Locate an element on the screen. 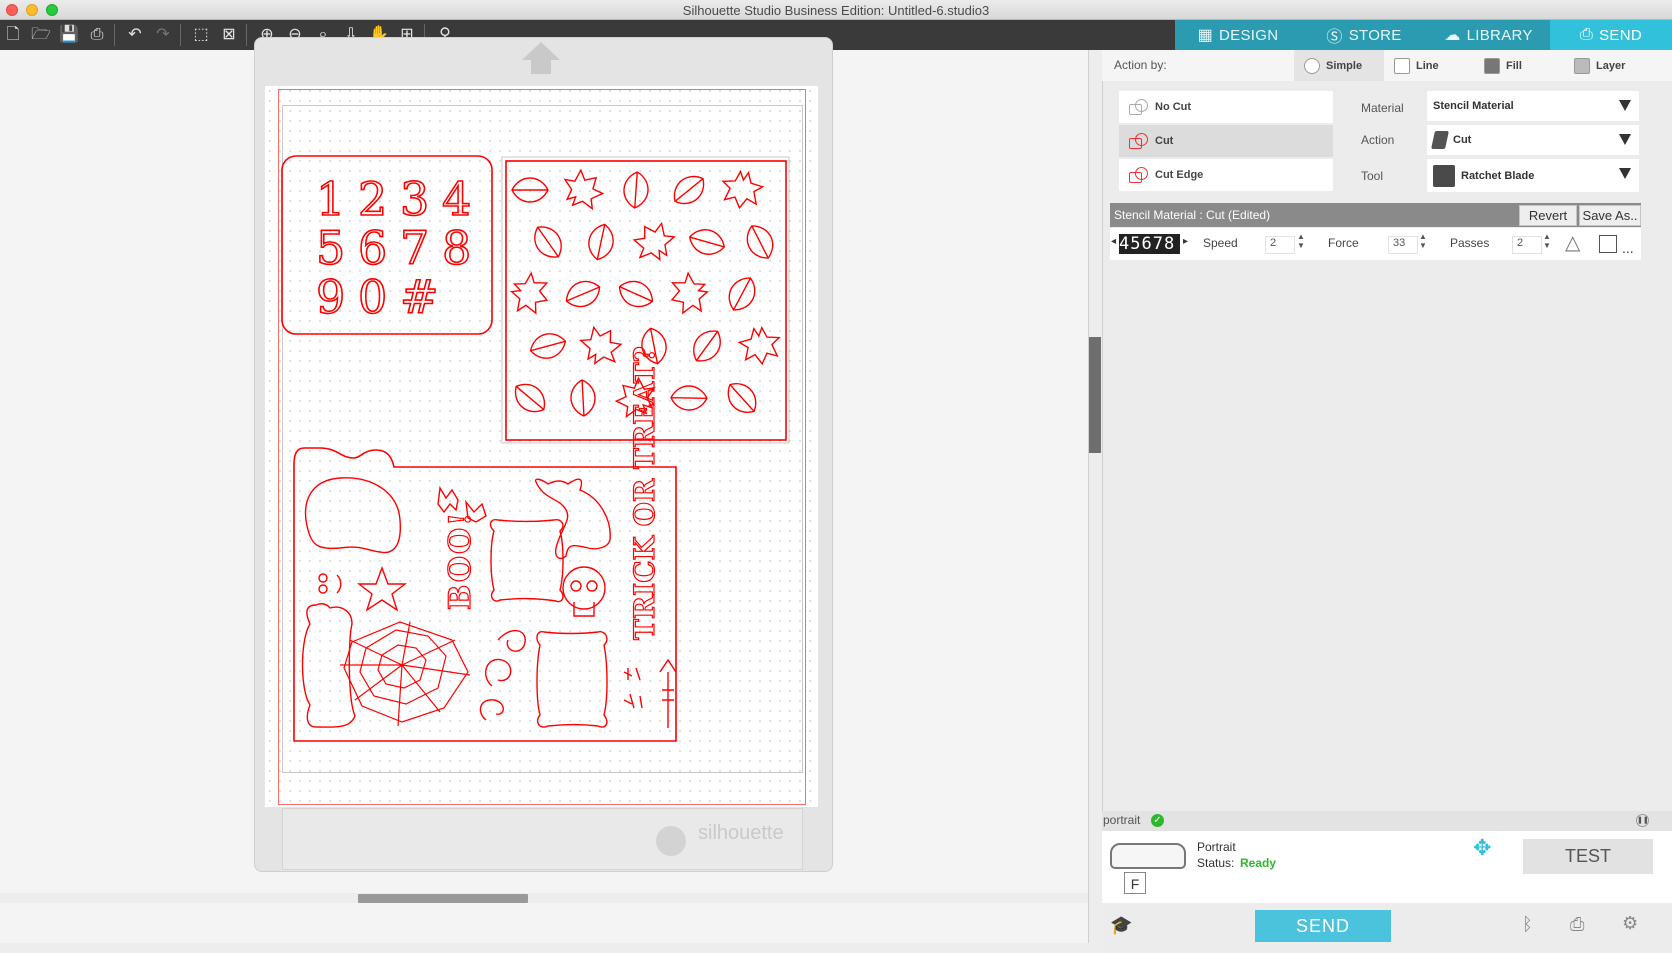 The height and width of the screenshot is (953, 1672). blade-depth-display: 45678 is located at coordinates (1149, 244).